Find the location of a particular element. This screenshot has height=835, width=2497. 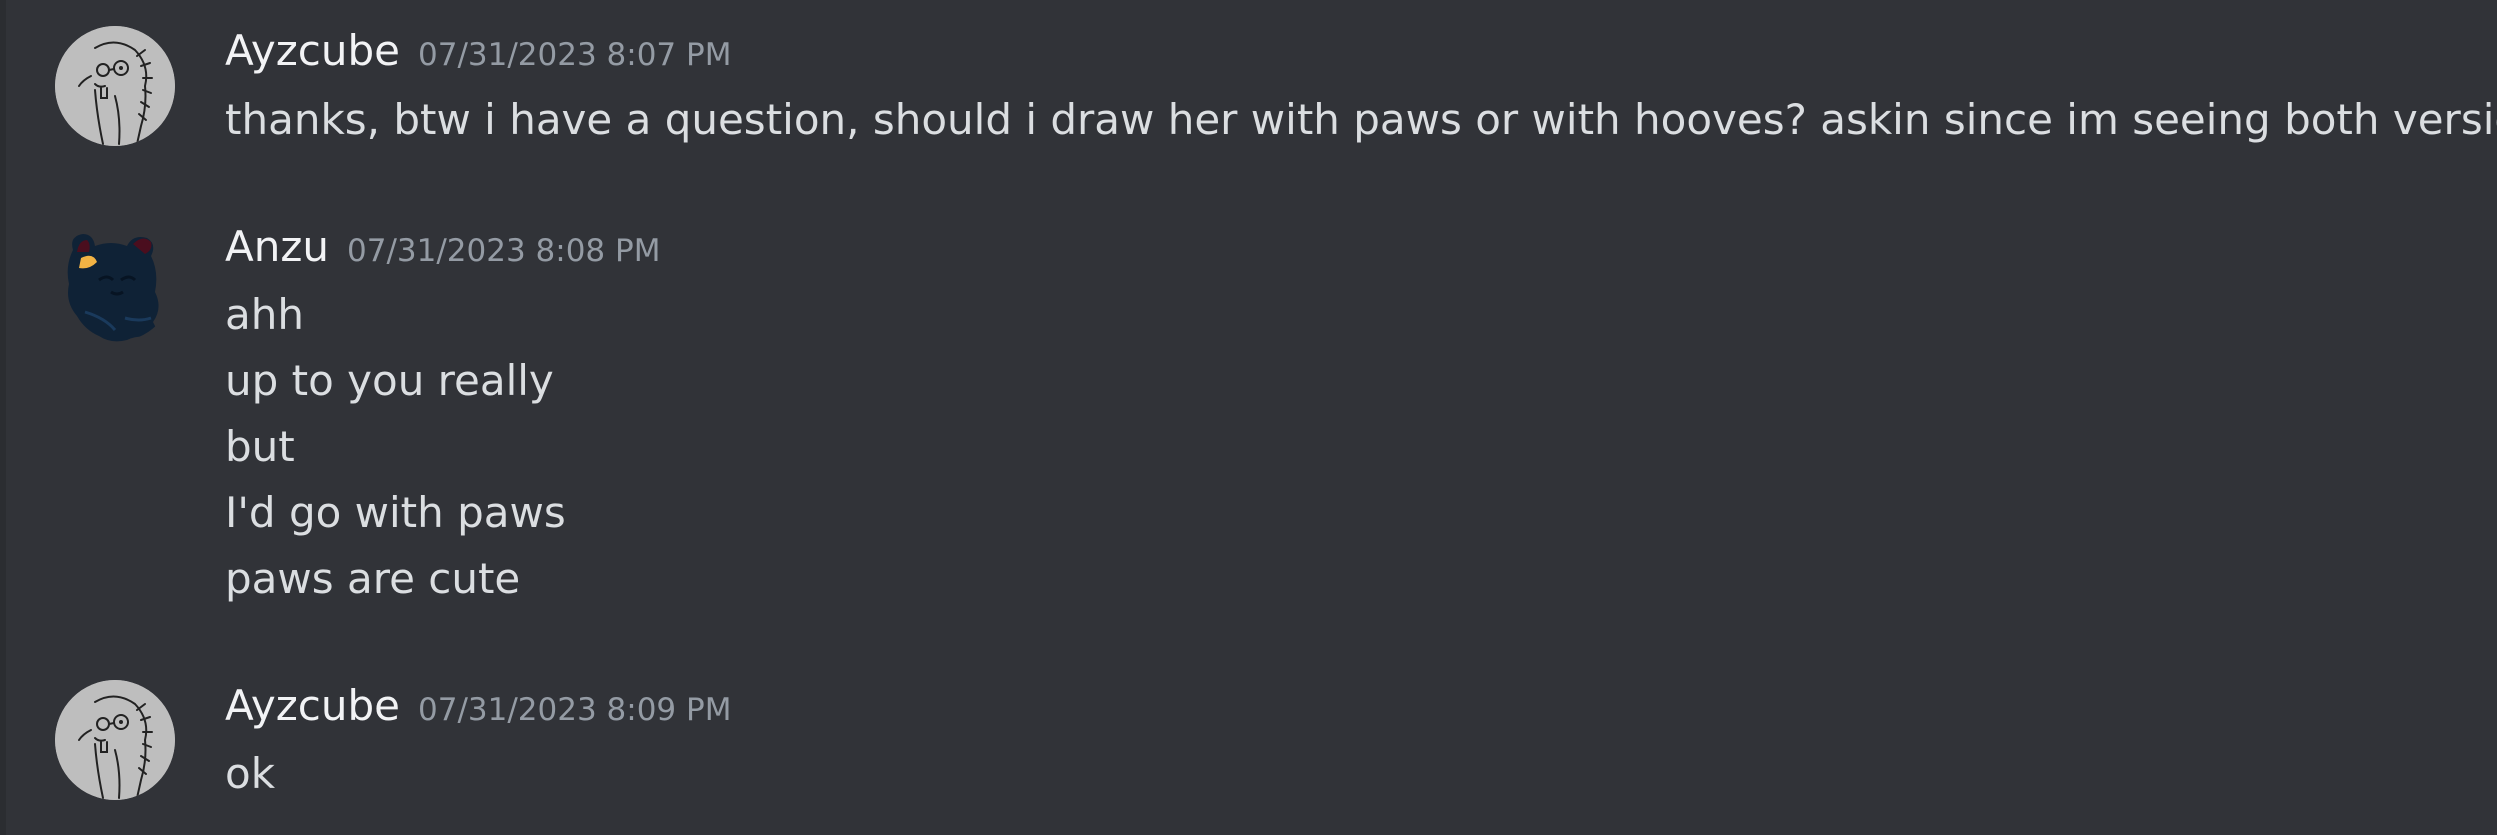

timestamp: 07/31/2023 8:08 PM is located at coordinates (503, 251).